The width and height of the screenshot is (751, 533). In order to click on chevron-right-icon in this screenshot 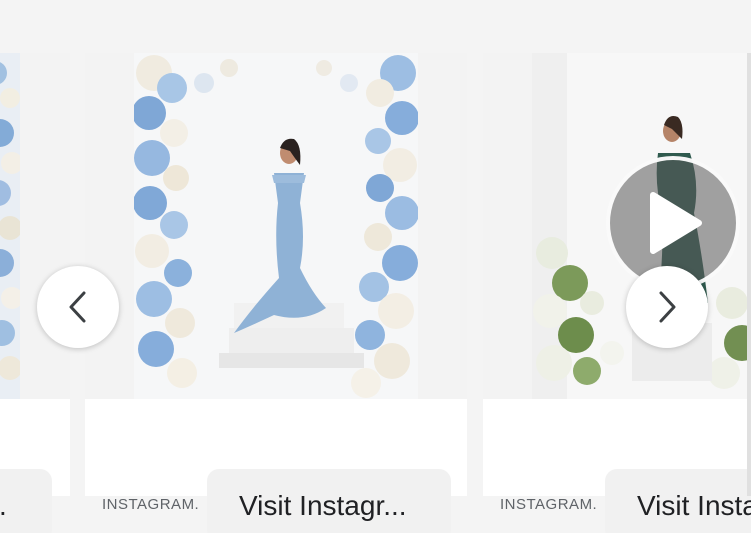, I will do `click(667, 307)`.